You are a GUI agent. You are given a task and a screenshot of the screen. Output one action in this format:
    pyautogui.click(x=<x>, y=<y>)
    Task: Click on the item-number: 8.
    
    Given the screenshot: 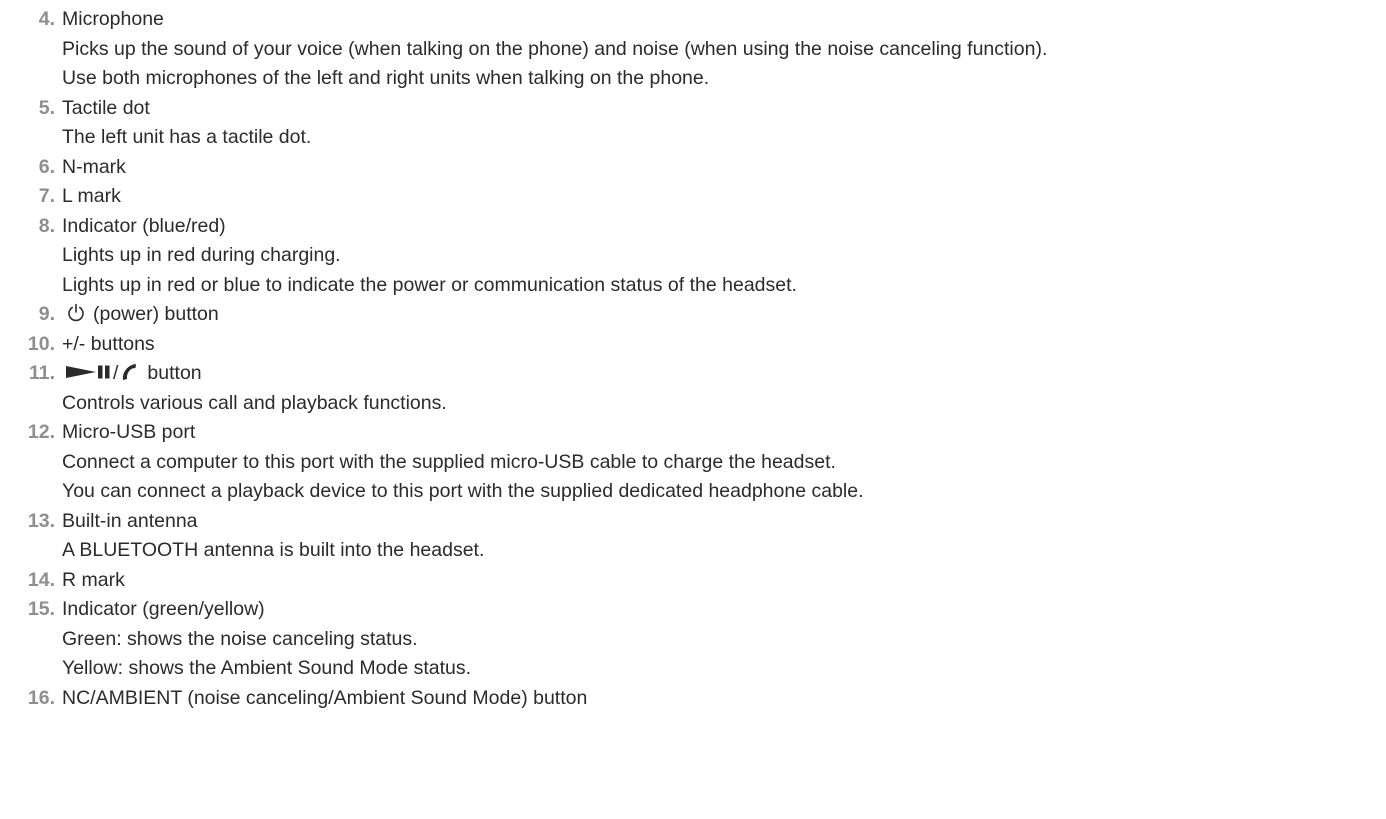 What is the action you would take?
    pyautogui.click(x=46, y=225)
    